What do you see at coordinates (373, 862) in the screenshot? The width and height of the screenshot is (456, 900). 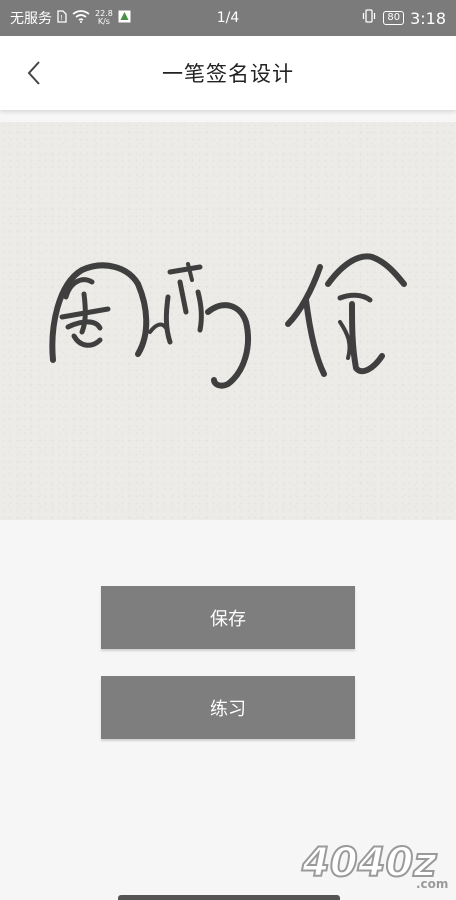 I see `site-watermark-logo: 4040z .com` at bounding box center [373, 862].